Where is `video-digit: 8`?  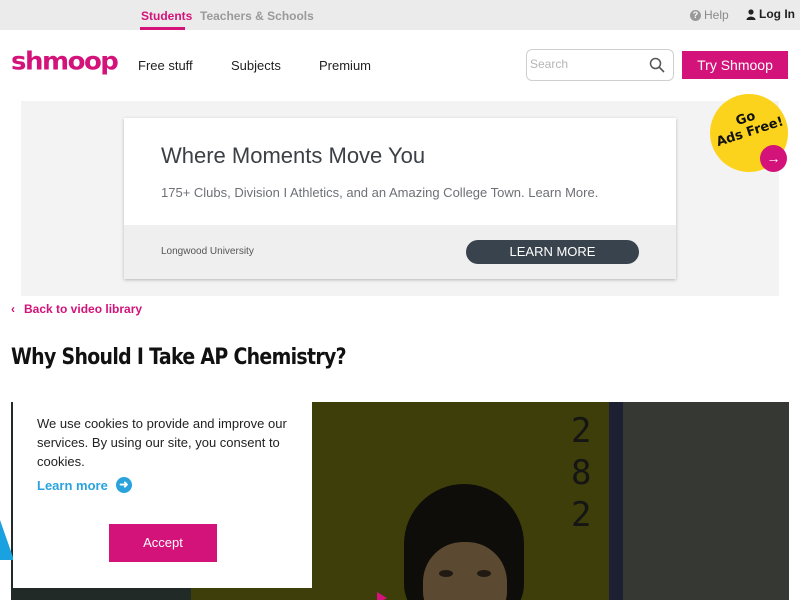
video-digit: 8 is located at coordinates (581, 473).